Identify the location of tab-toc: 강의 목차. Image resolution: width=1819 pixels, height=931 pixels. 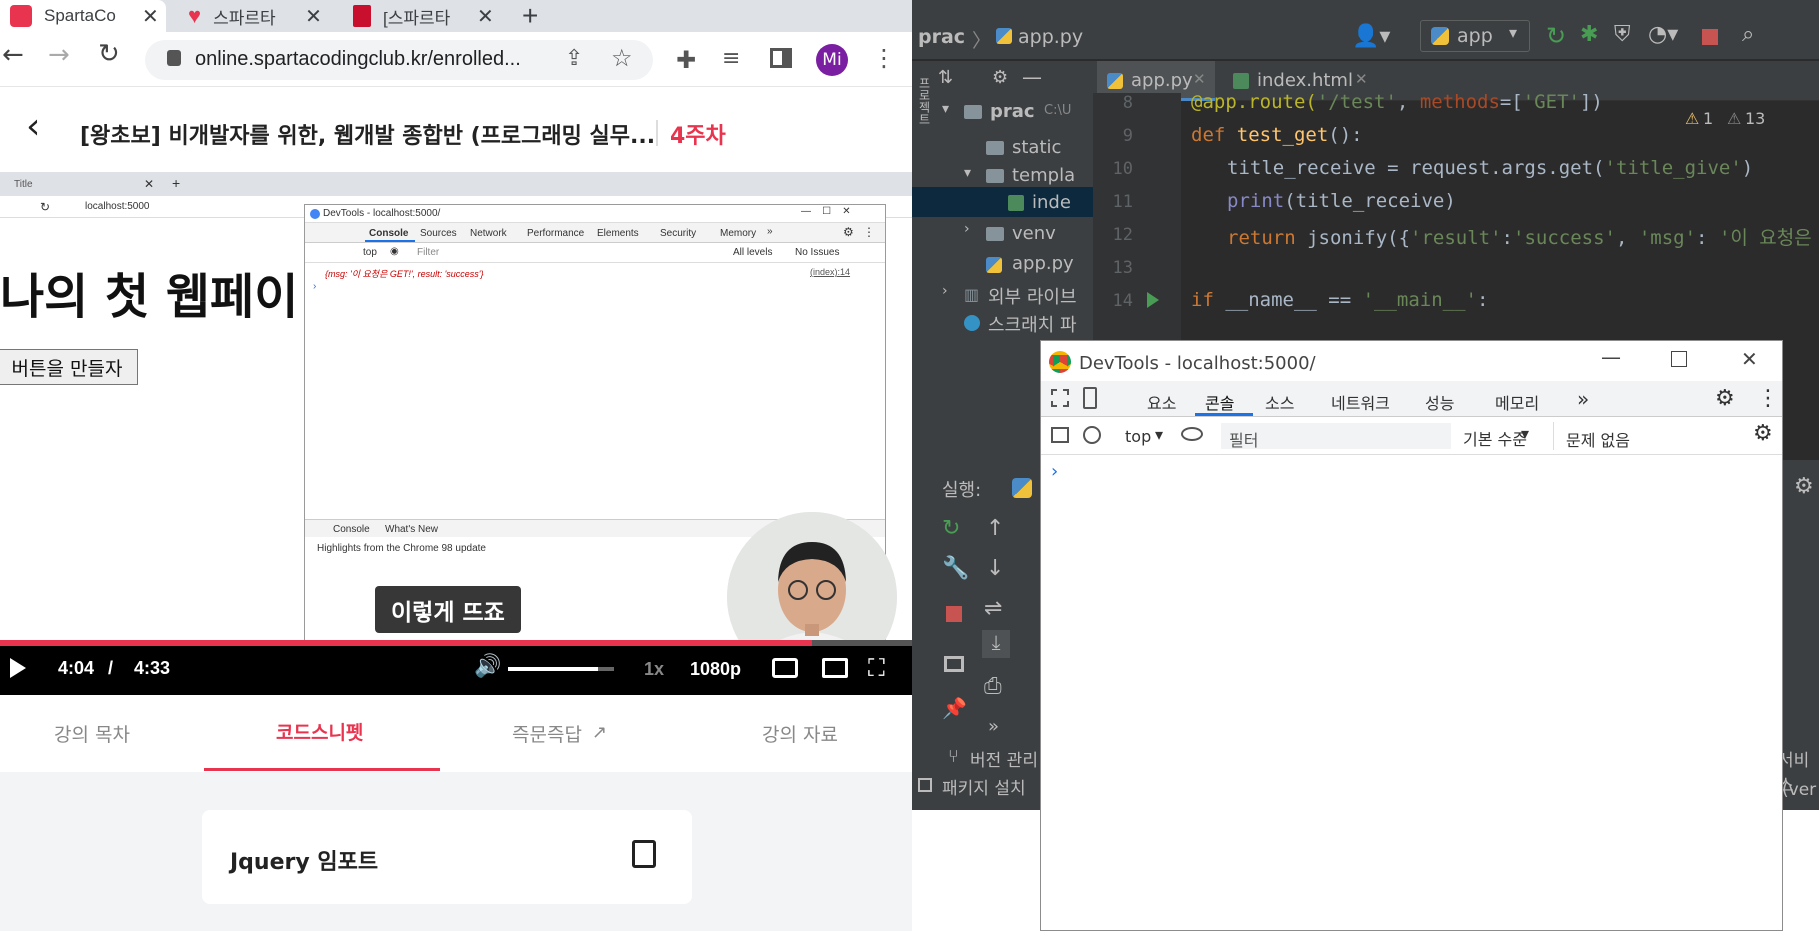
(92, 733).